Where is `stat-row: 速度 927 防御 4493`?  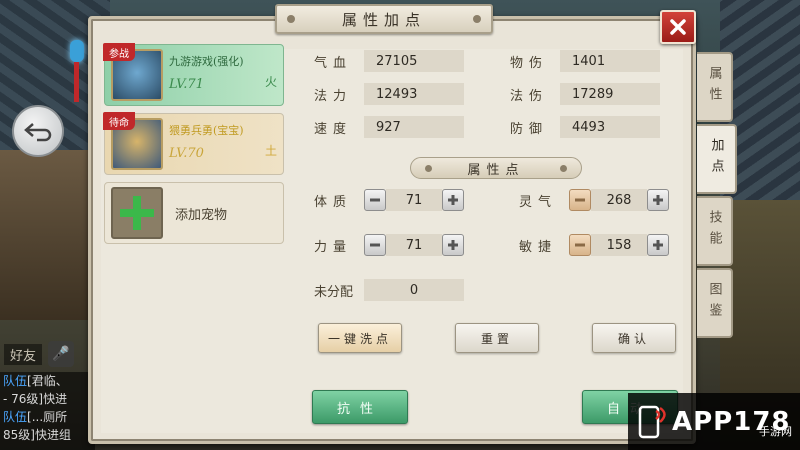 stat-row: 速度 927 防御 4493 is located at coordinates (487, 127).